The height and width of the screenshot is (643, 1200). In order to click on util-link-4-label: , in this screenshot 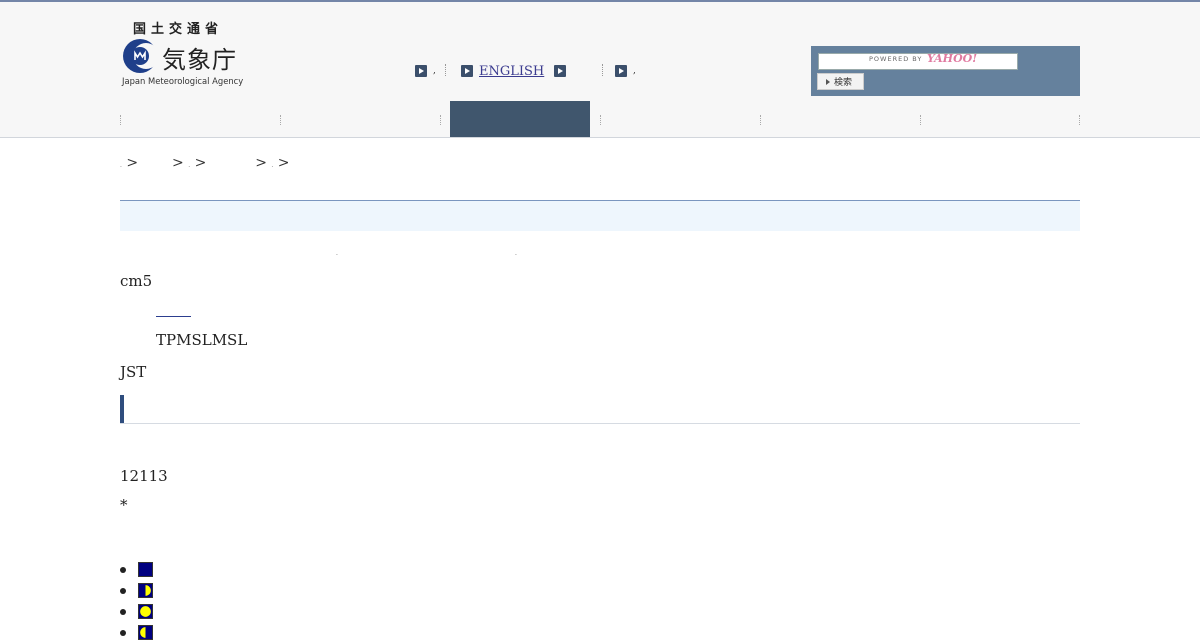, I will do `click(634, 71)`.